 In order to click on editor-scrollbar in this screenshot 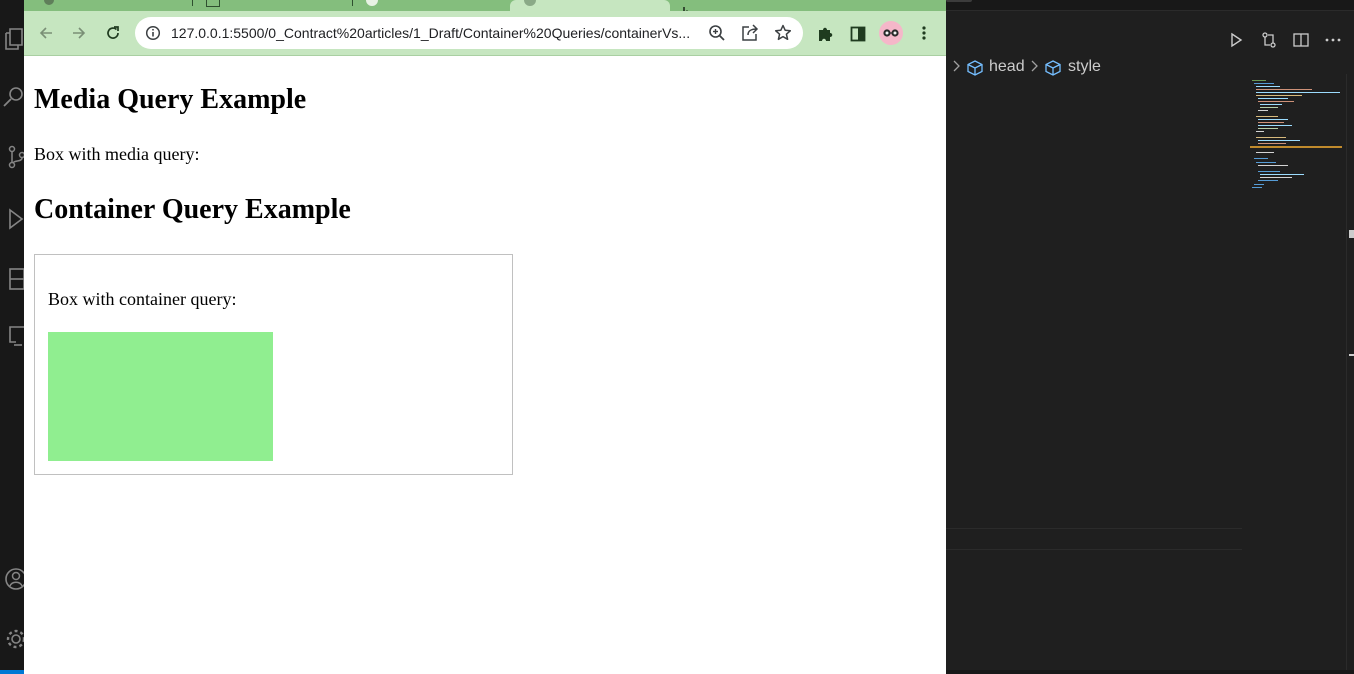, I will do `click(1350, 374)`.